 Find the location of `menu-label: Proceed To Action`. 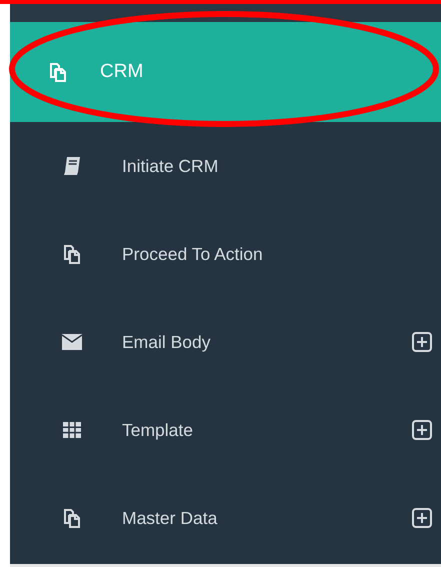

menu-label: Proceed To Action is located at coordinates (193, 254).